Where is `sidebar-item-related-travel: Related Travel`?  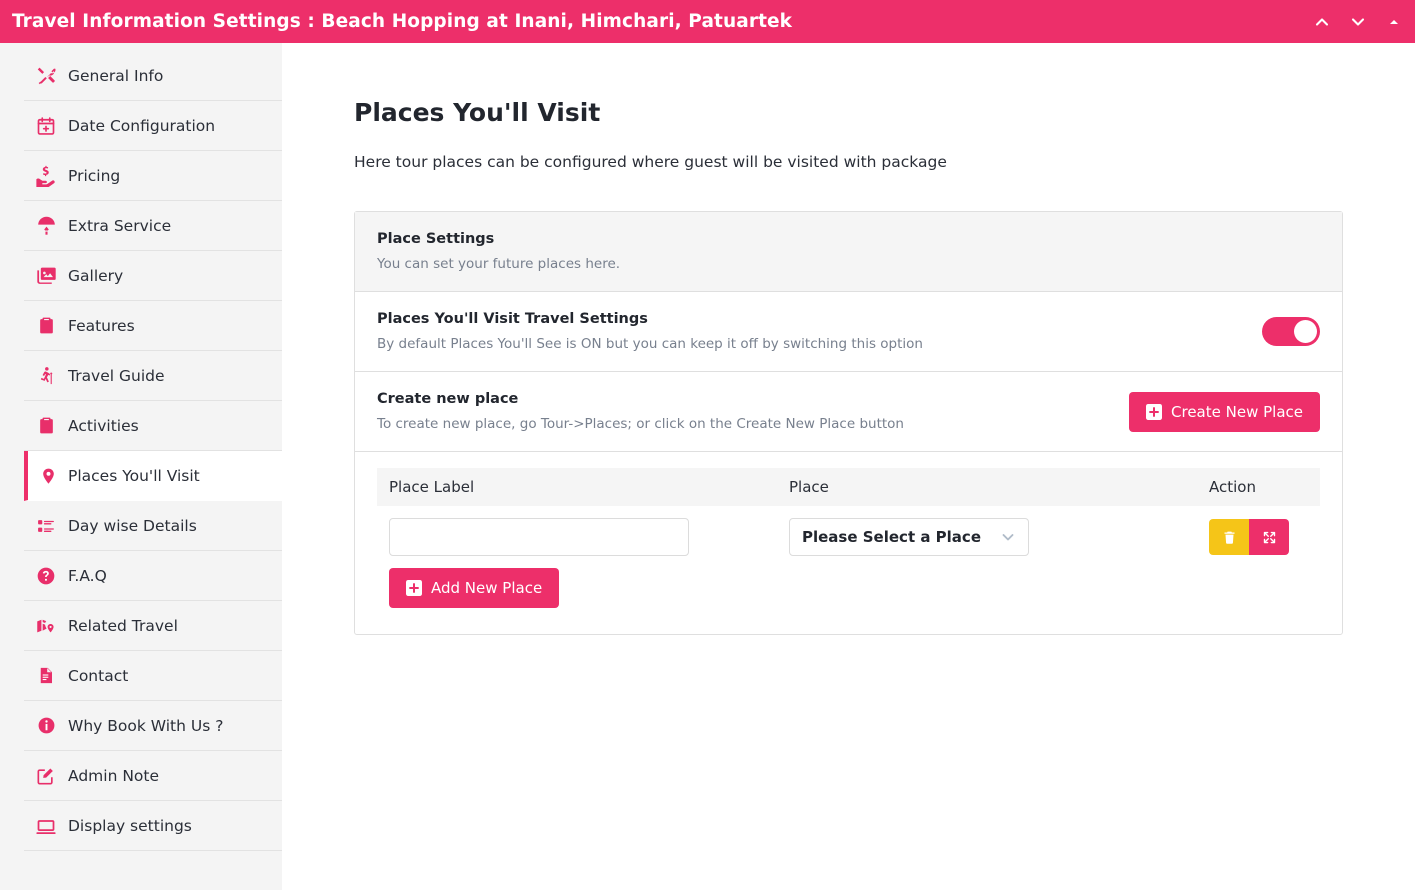
sidebar-item-related-travel: Related Travel is located at coordinates (153, 626).